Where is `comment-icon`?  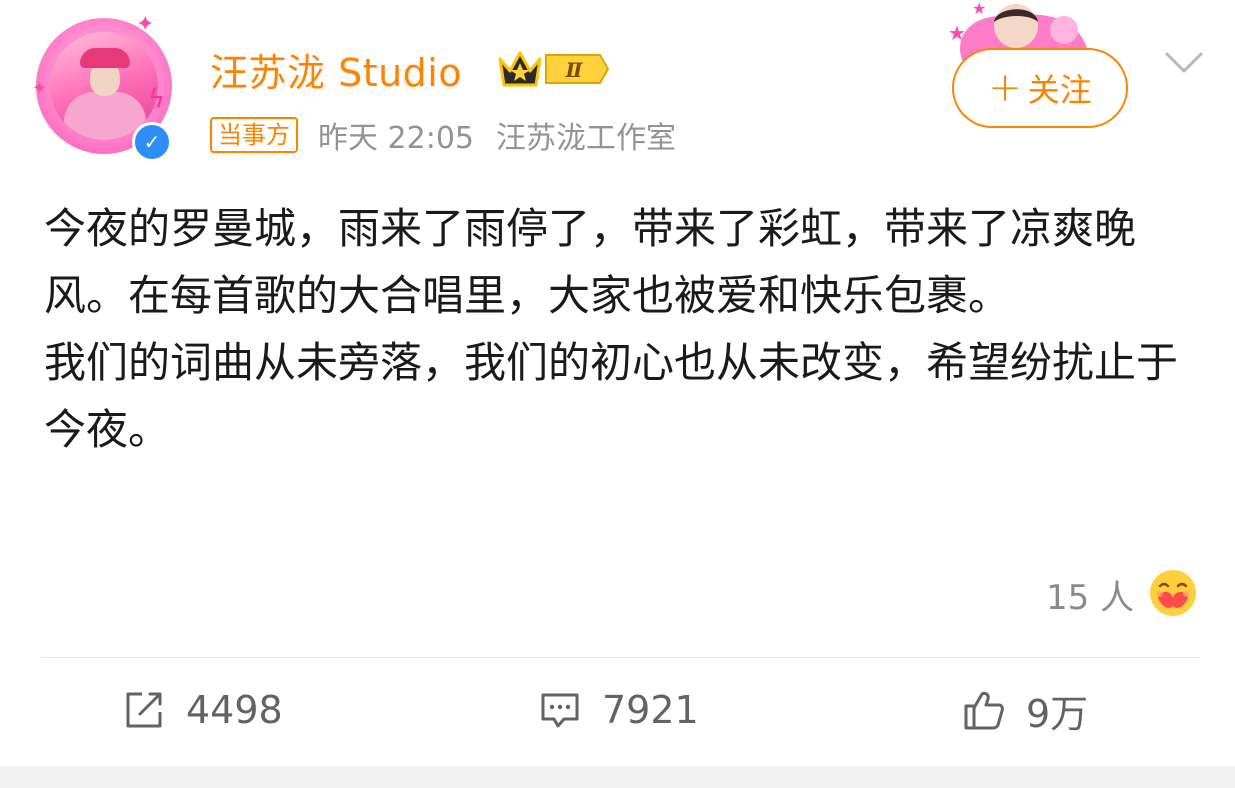
comment-icon is located at coordinates (560, 710).